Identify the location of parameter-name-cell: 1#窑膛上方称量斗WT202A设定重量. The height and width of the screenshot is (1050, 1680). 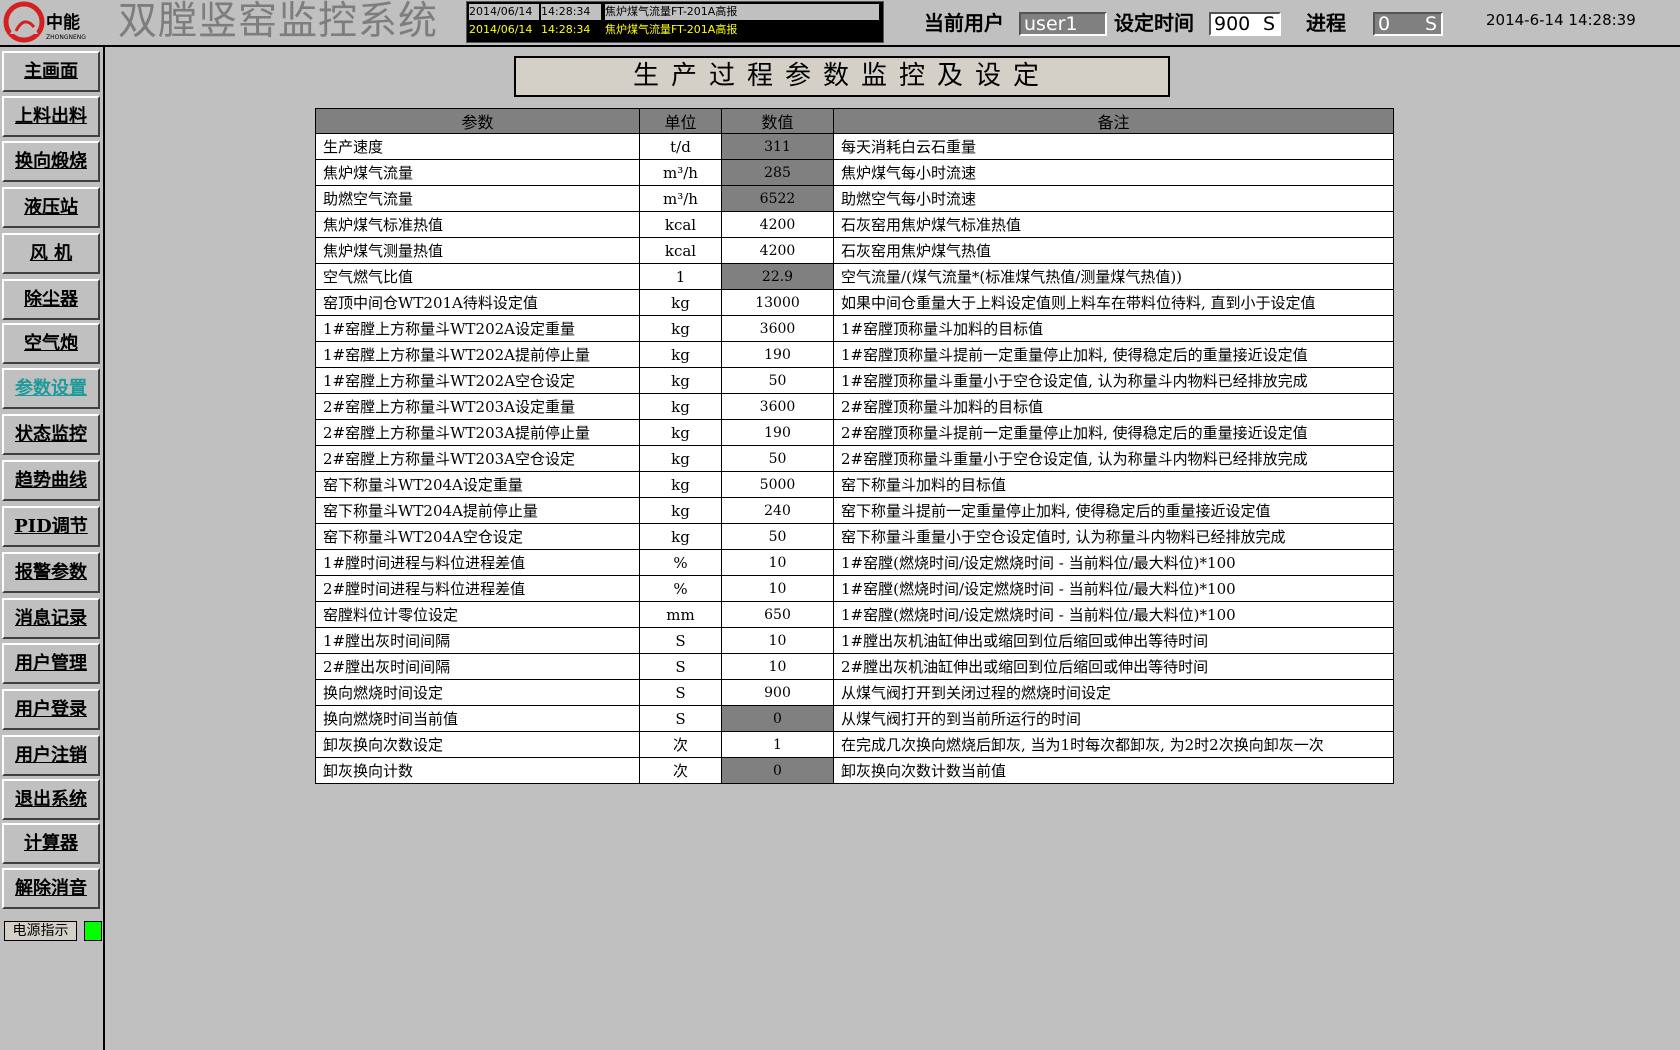
(477, 328).